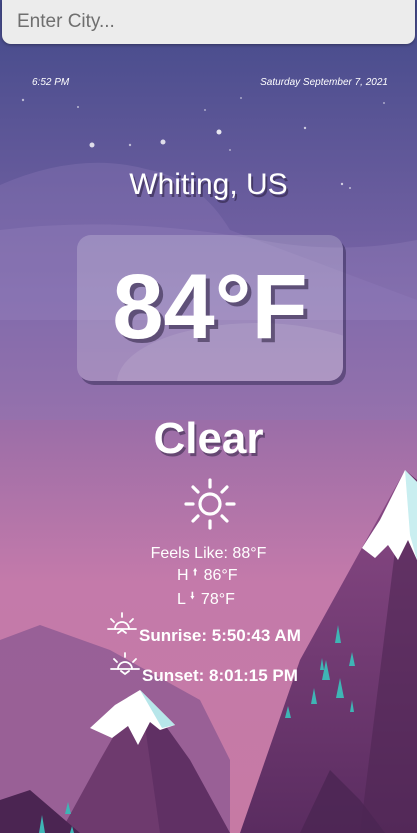  I want to click on temperature-card: 84°F, so click(210, 308).